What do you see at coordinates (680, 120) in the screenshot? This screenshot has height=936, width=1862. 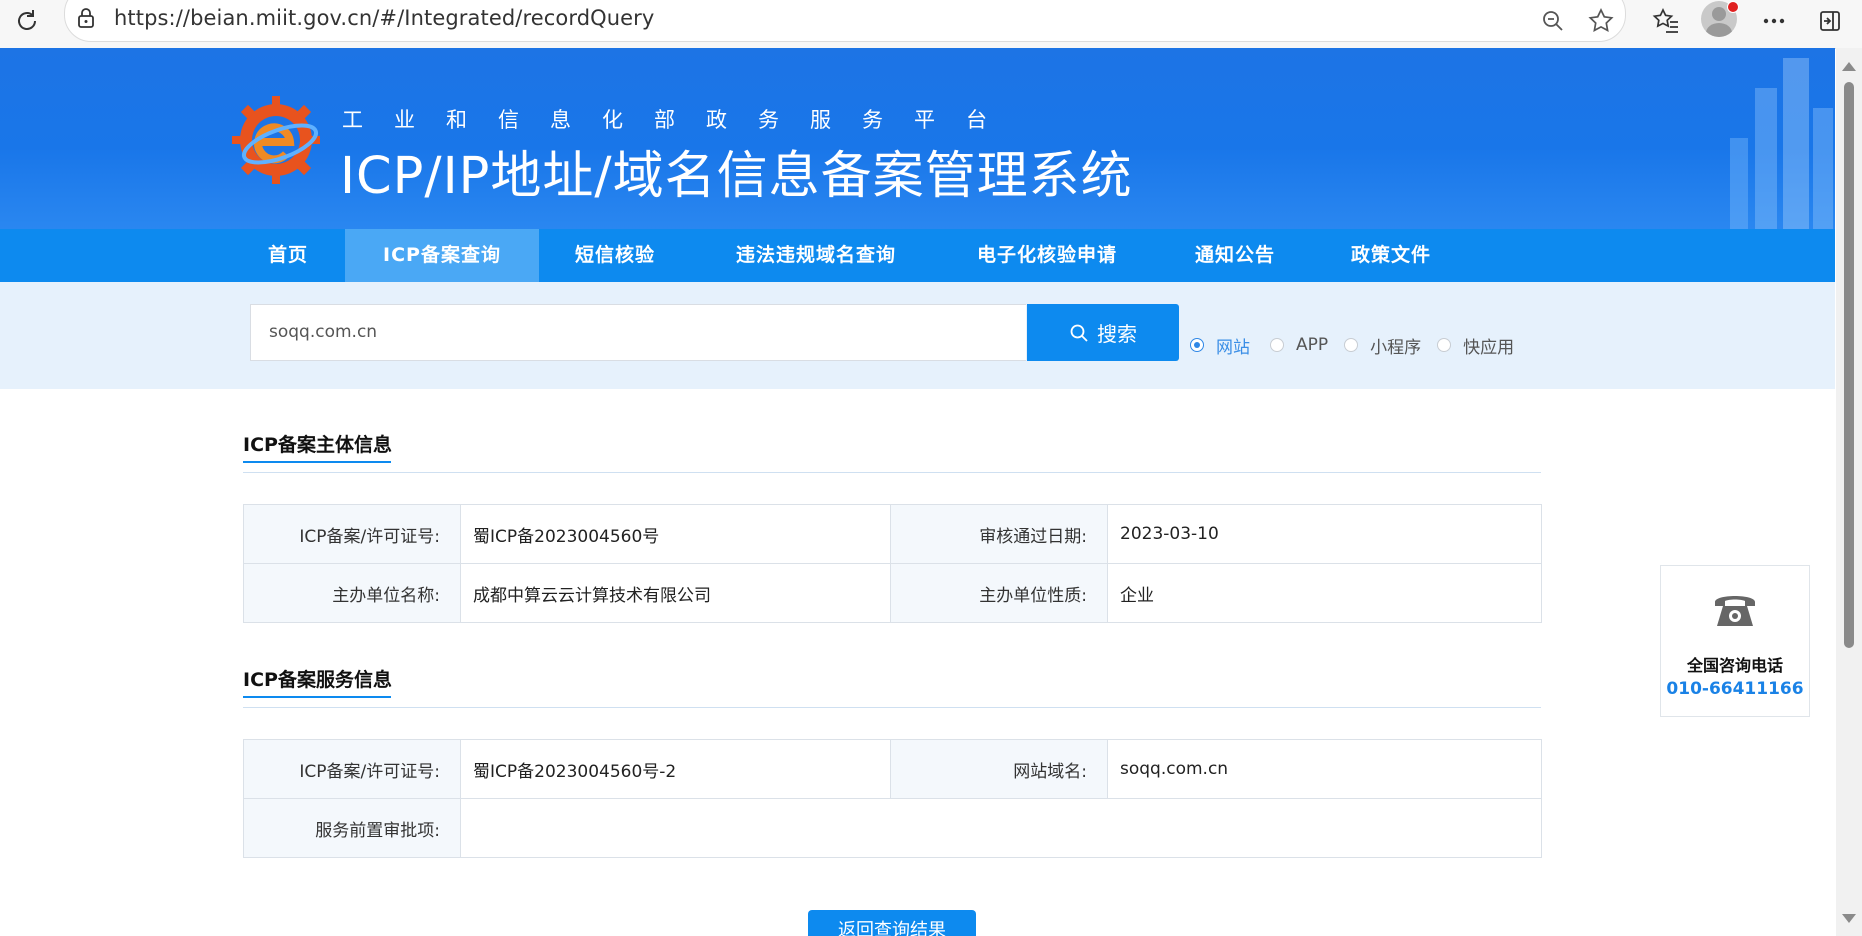 I see `ministry-subtitle: 工业和信息化部政务服务平台` at bounding box center [680, 120].